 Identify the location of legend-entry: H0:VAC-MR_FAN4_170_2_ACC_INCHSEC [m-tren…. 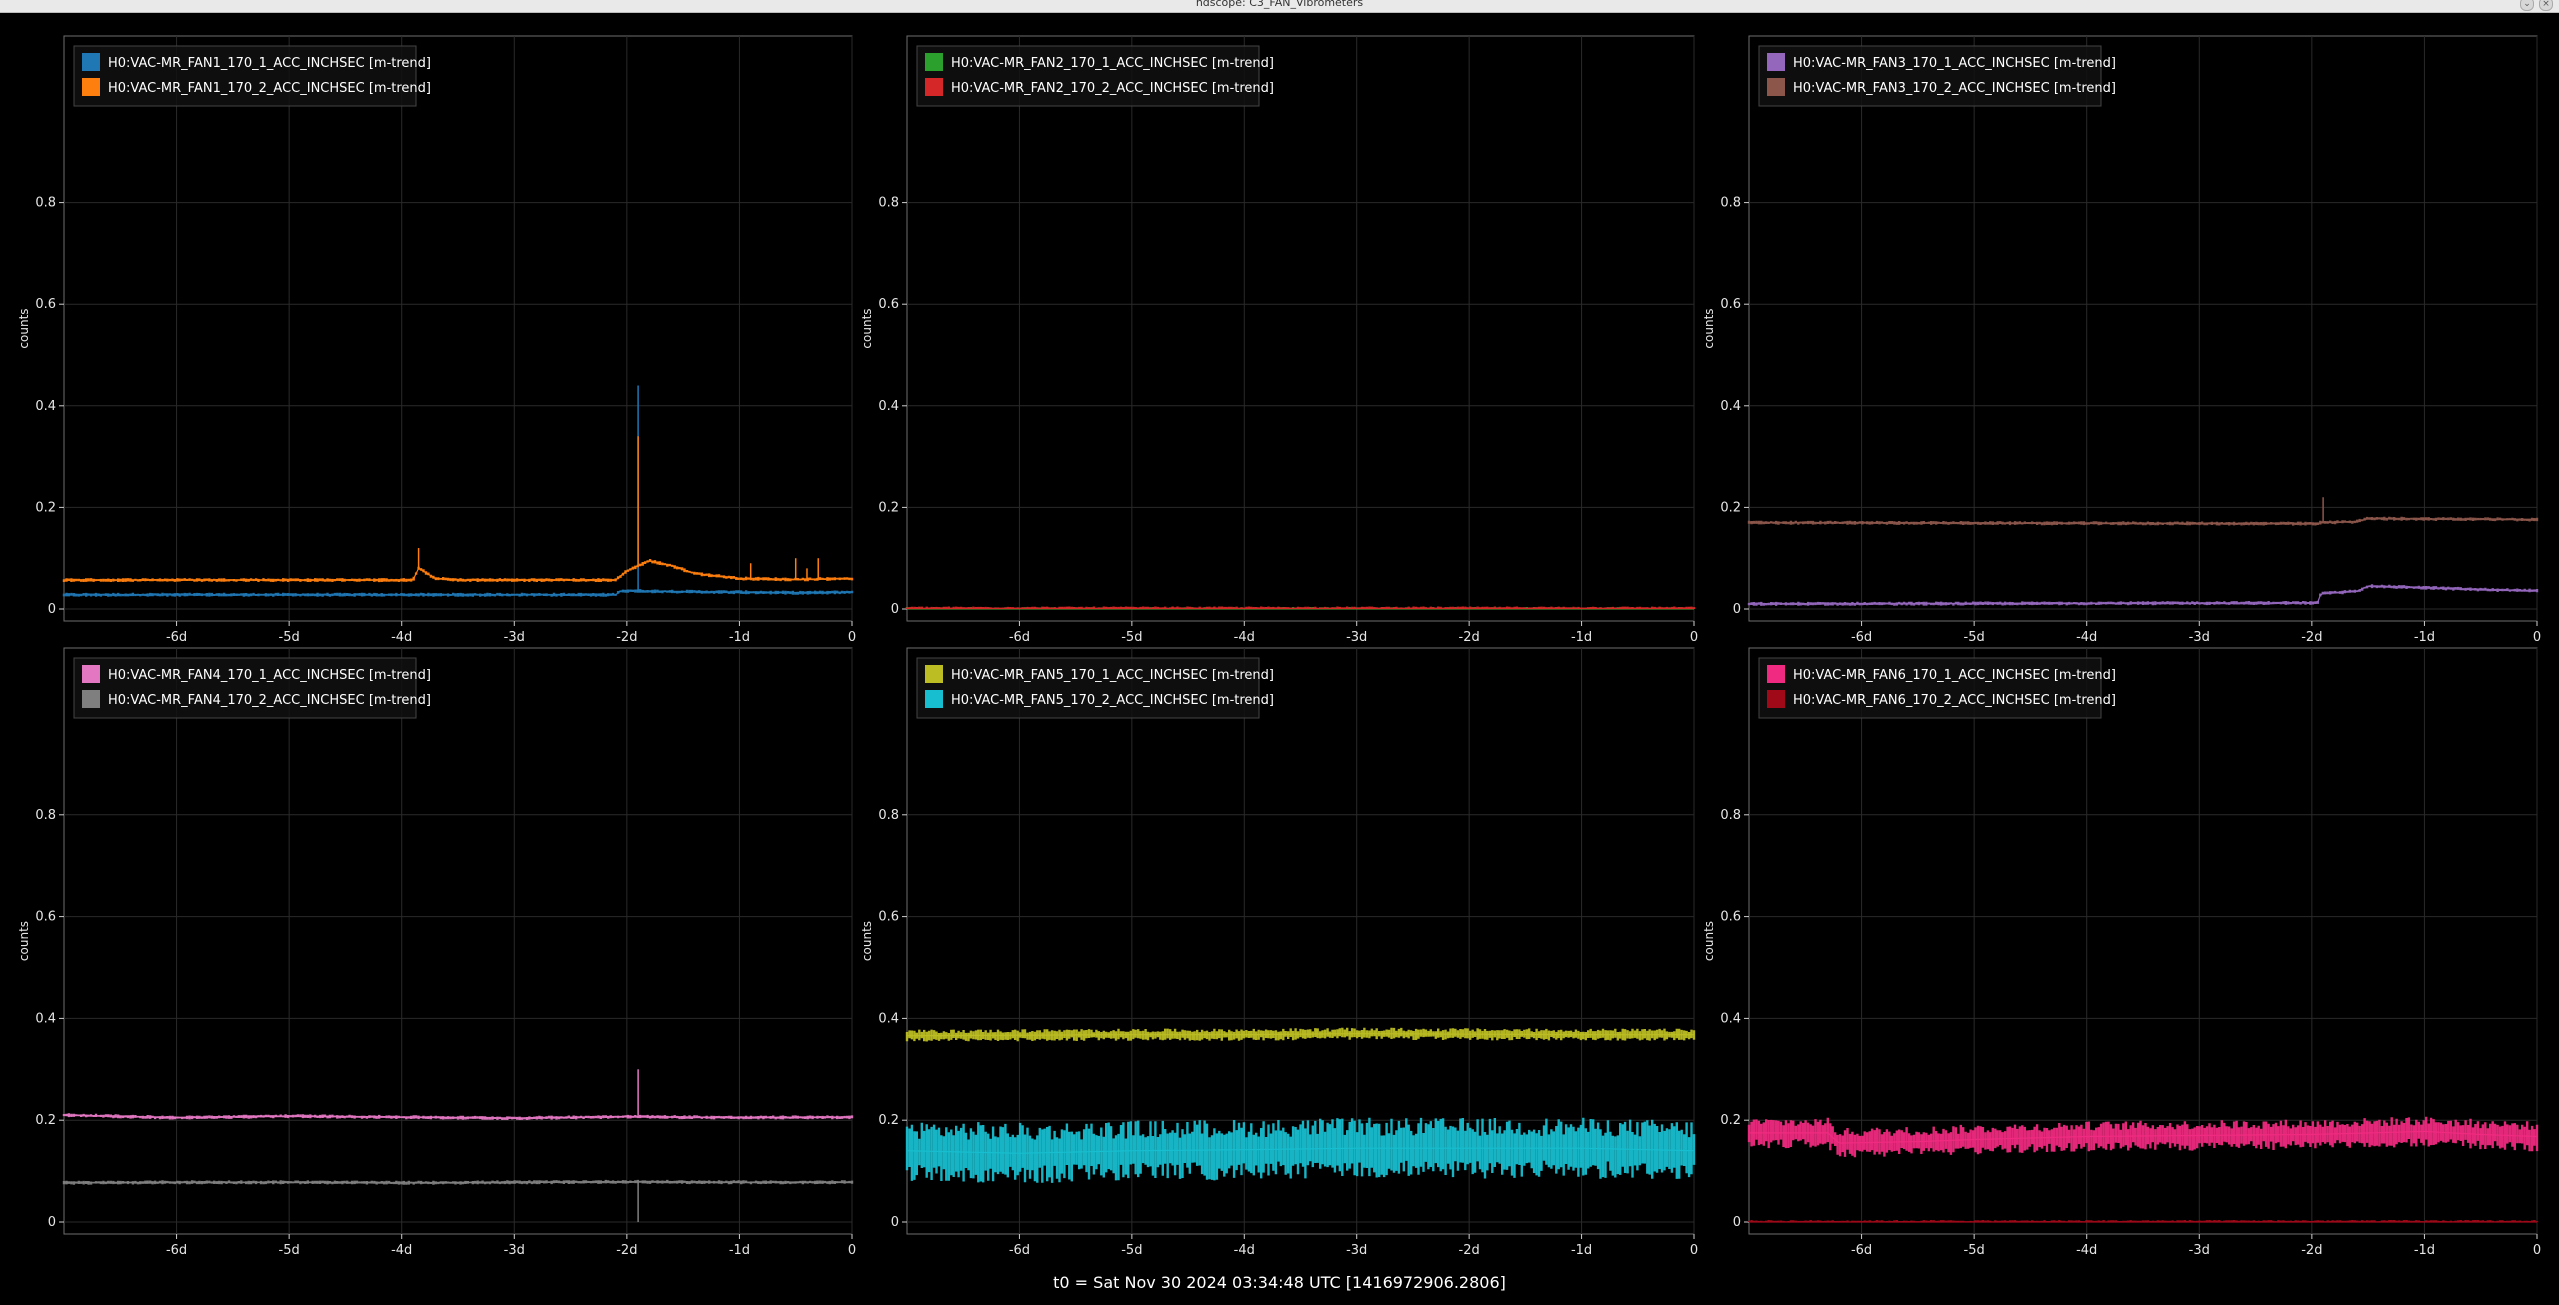
(269, 700).